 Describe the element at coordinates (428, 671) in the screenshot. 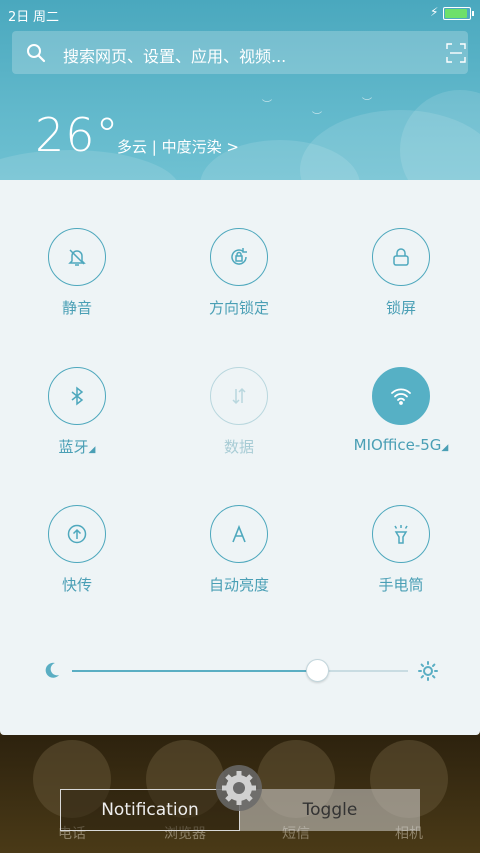

I see `sun-icon` at that location.